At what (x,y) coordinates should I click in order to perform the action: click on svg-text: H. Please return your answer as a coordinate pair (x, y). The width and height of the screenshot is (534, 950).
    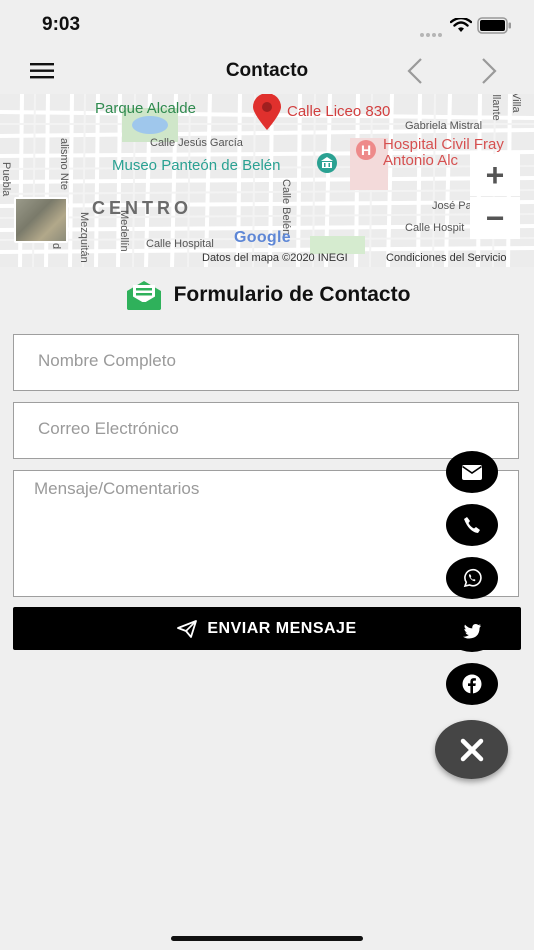
    Looking at the image, I should click on (366, 150).